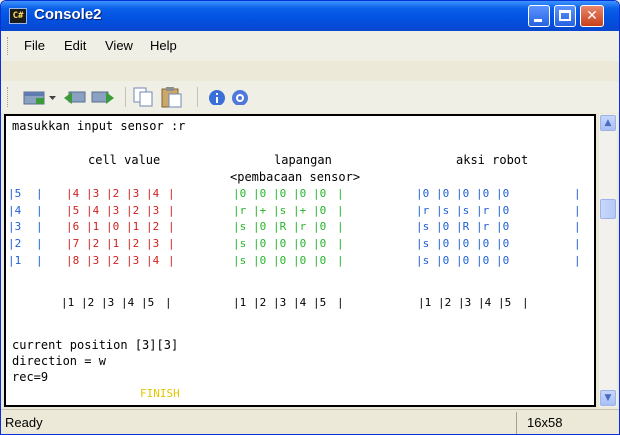 This screenshot has width=620, height=435. I want to click on column-number: |4, so click(485, 302).